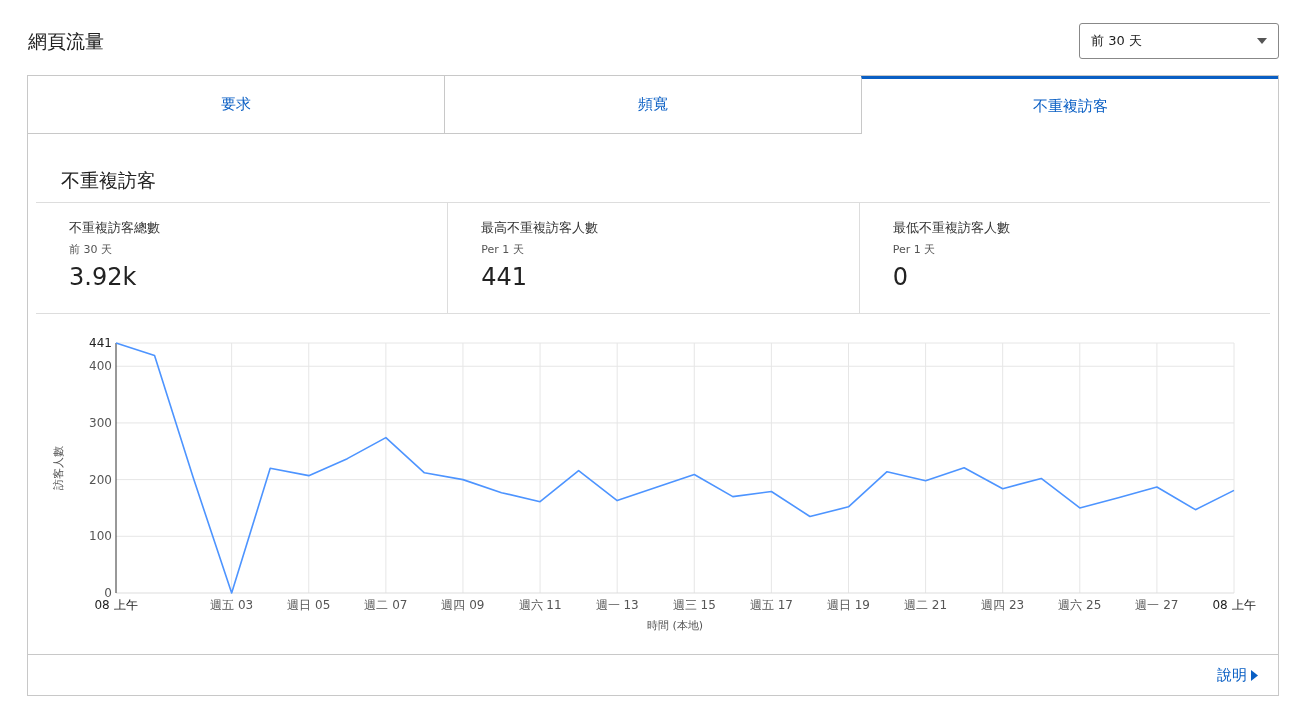 This screenshot has width=1306, height=704. I want to click on x-tick-label: 週四 09, so click(463, 604).